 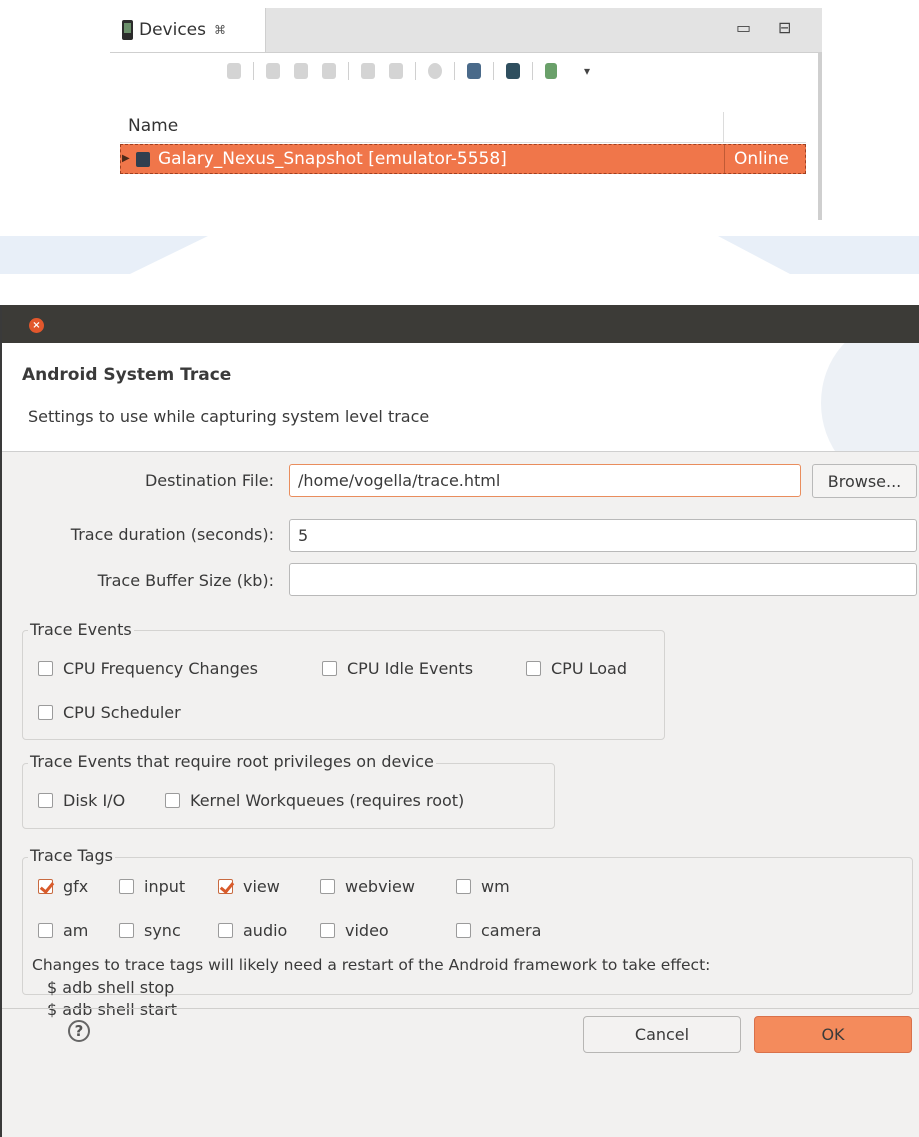 I want to click on checkbox-cpu-scheduler: CPU Scheduler, so click(x=109, y=712).